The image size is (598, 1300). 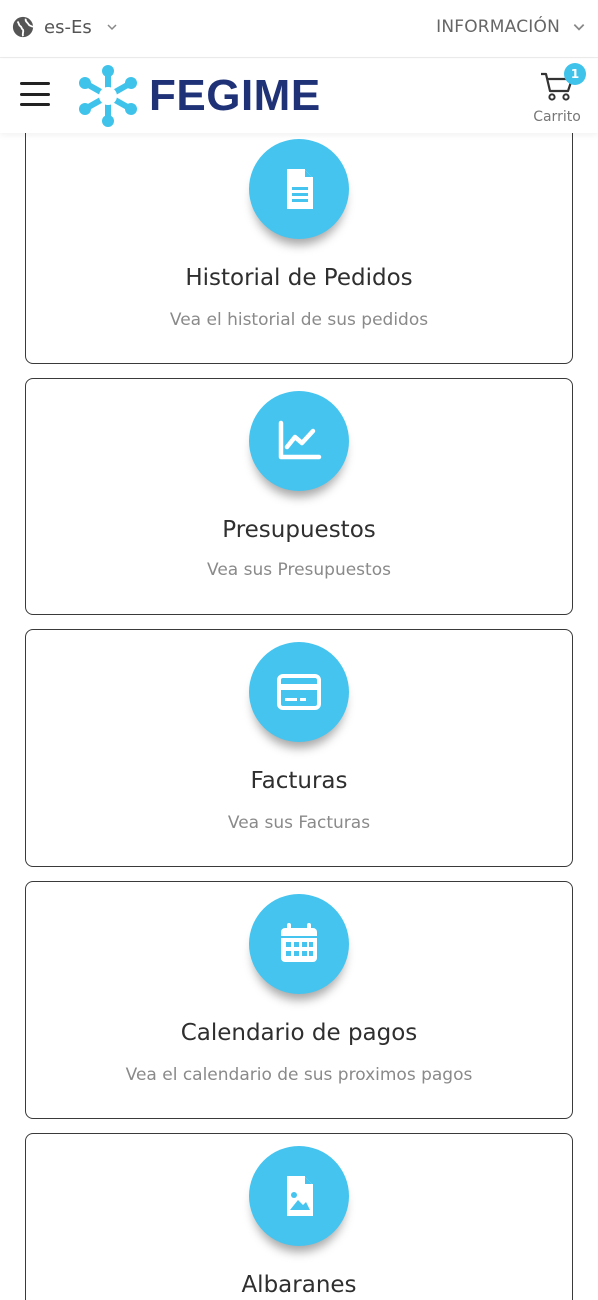 I want to click on cart-button: 1 Carrito, so click(x=557, y=96).